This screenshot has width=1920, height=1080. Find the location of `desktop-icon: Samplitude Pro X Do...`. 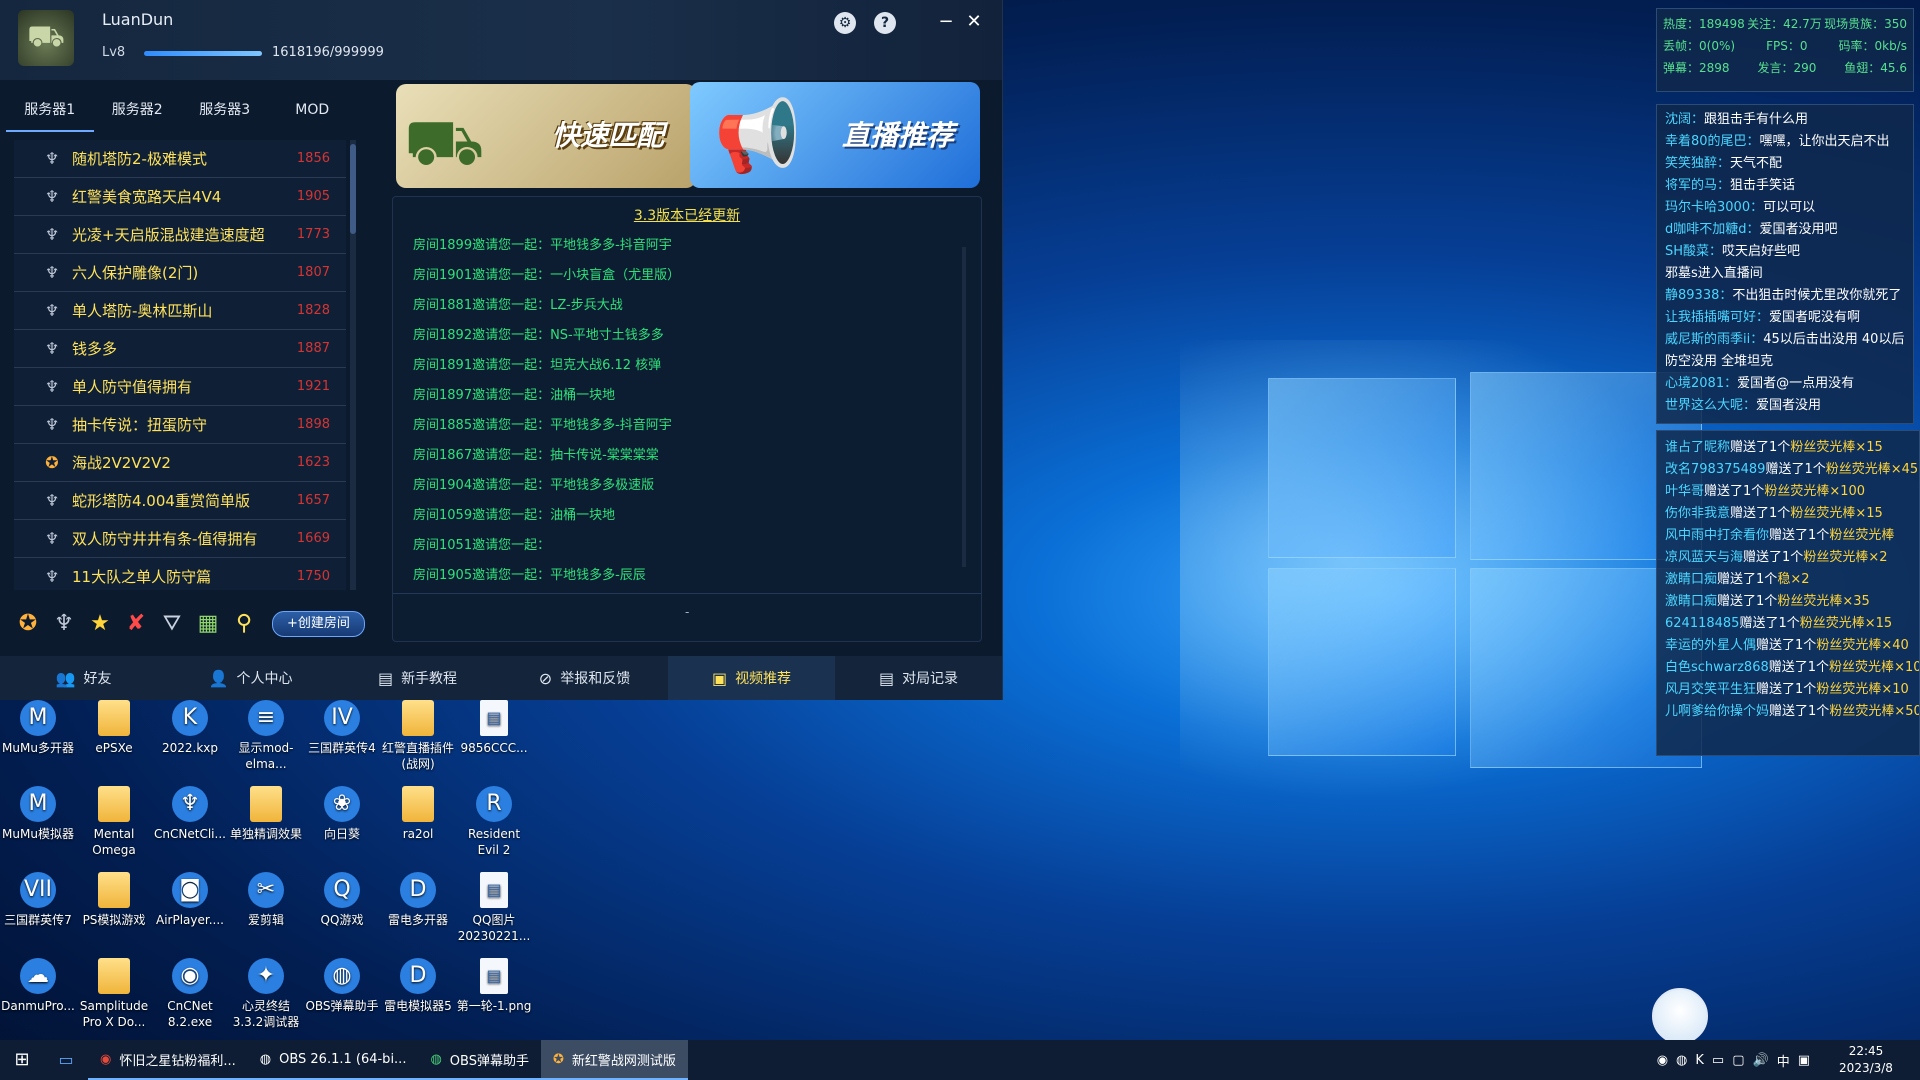

desktop-icon: Samplitude Pro X Do... is located at coordinates (114, 994).